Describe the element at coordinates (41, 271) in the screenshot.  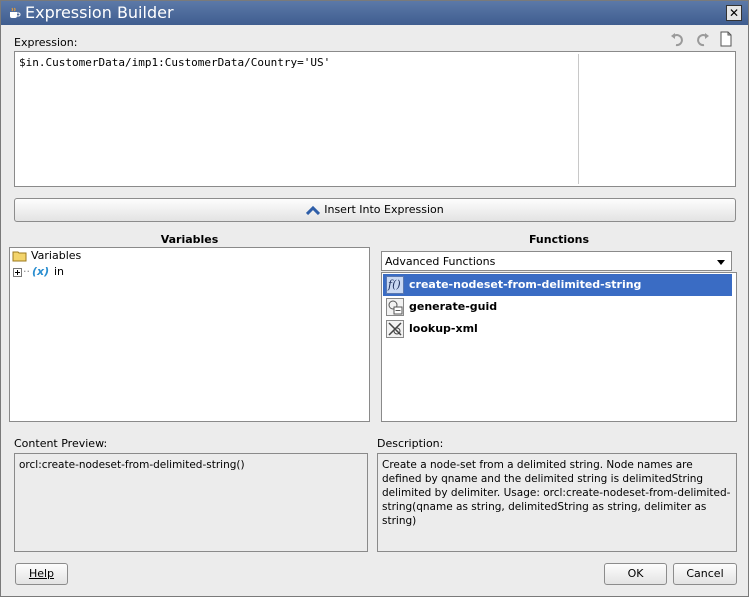
I see `variable-x-icon: (x)` at that location.